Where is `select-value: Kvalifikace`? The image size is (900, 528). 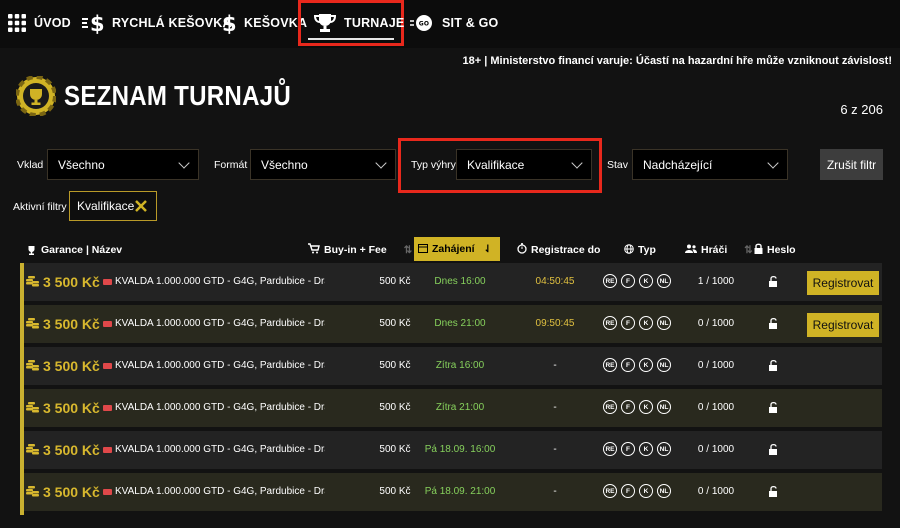
select-value: Kvalifikace is located at coordinates (496, 164).